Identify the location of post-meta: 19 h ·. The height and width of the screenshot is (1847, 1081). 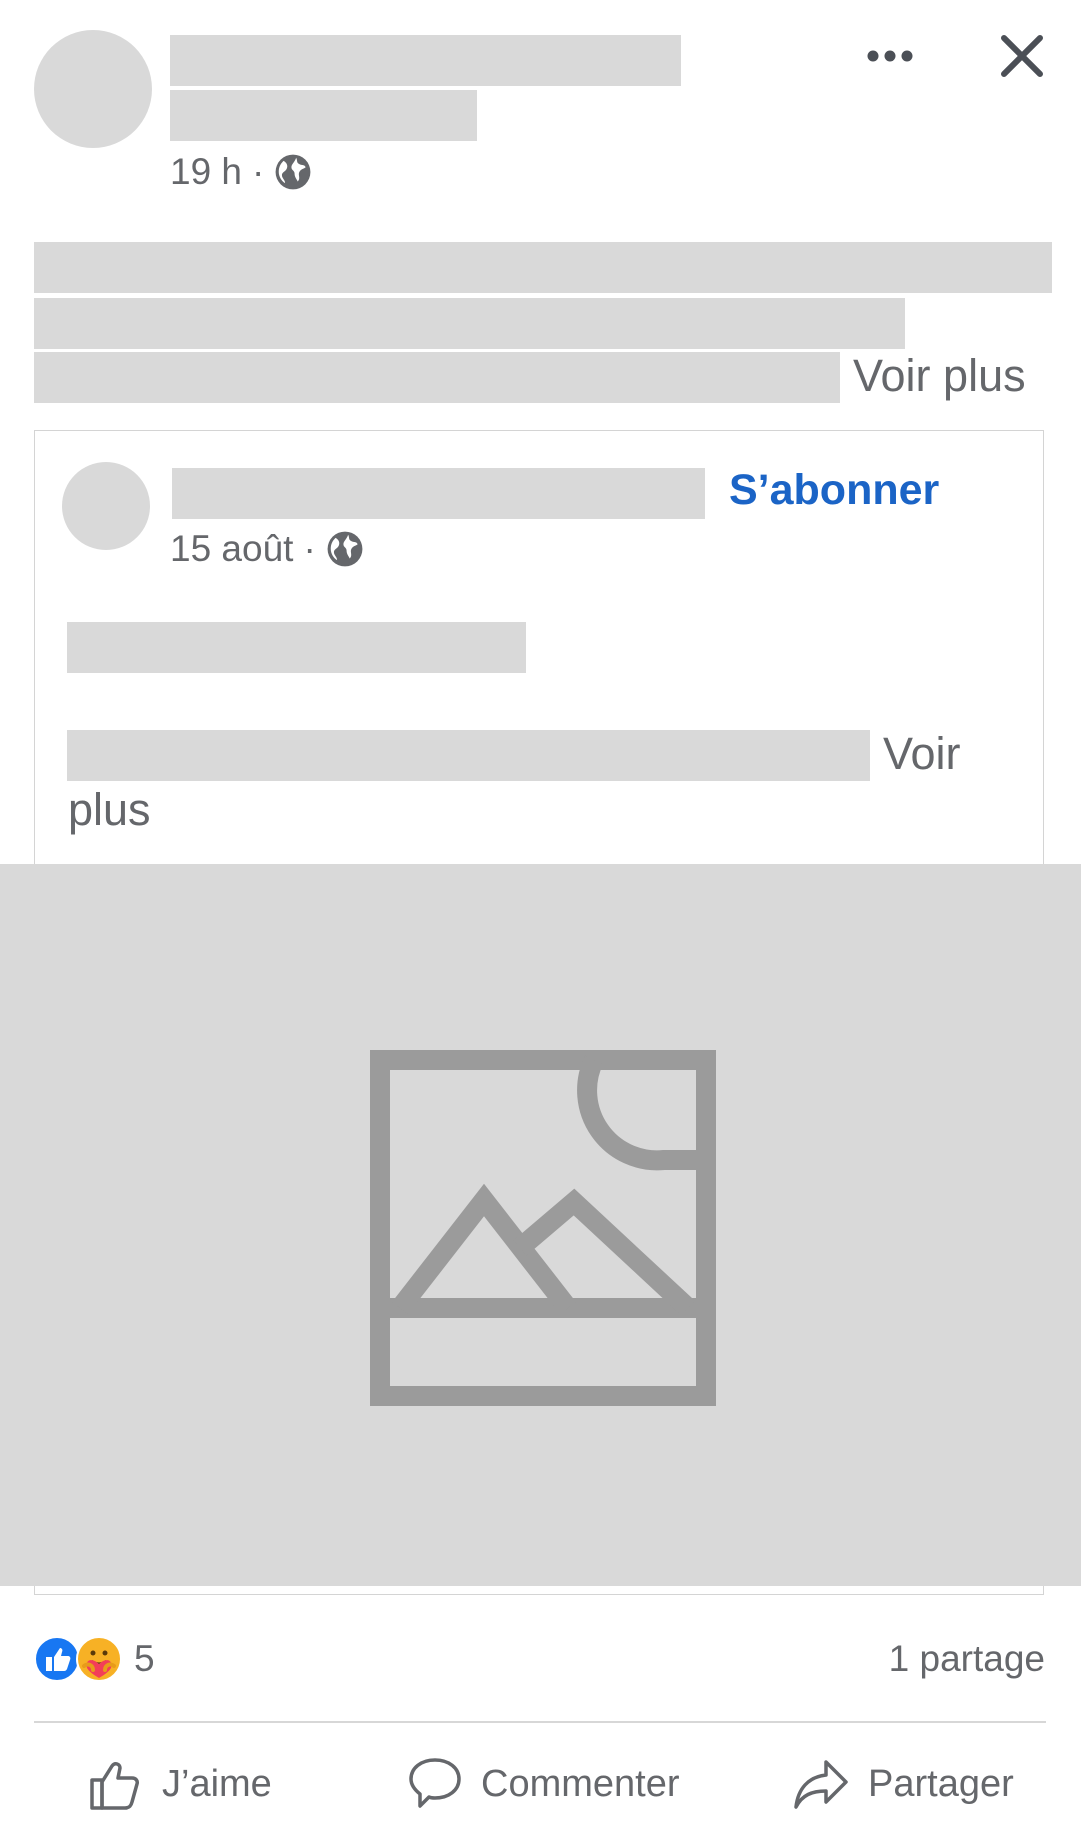
(241, 172).